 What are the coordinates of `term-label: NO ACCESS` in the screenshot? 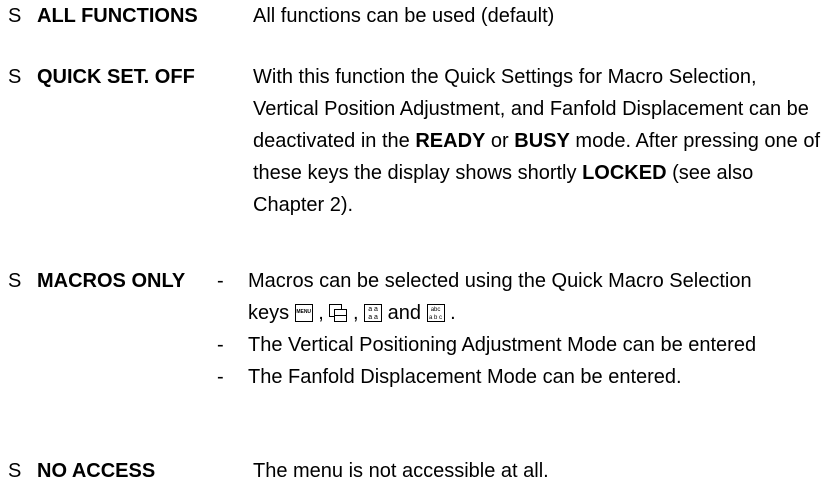 It's located at (96, 471).